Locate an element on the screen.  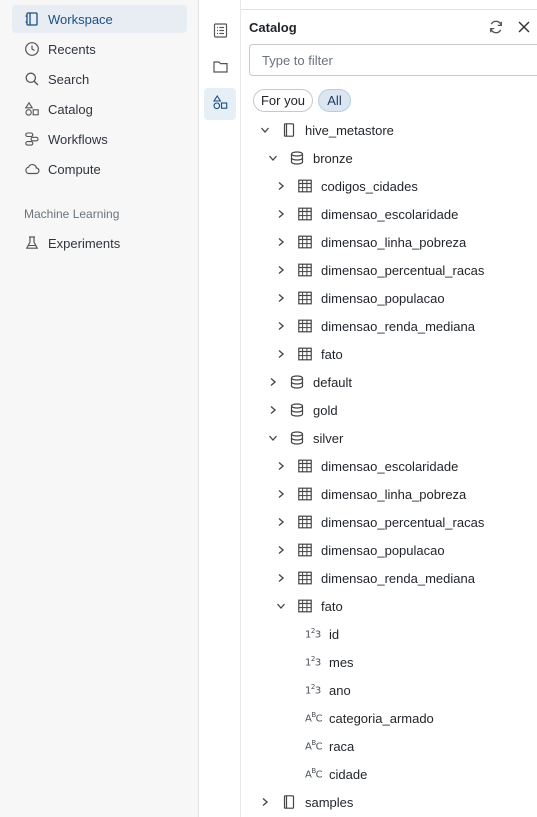
nav-item-workflows: Workflows is located at coordinates (99, 139).